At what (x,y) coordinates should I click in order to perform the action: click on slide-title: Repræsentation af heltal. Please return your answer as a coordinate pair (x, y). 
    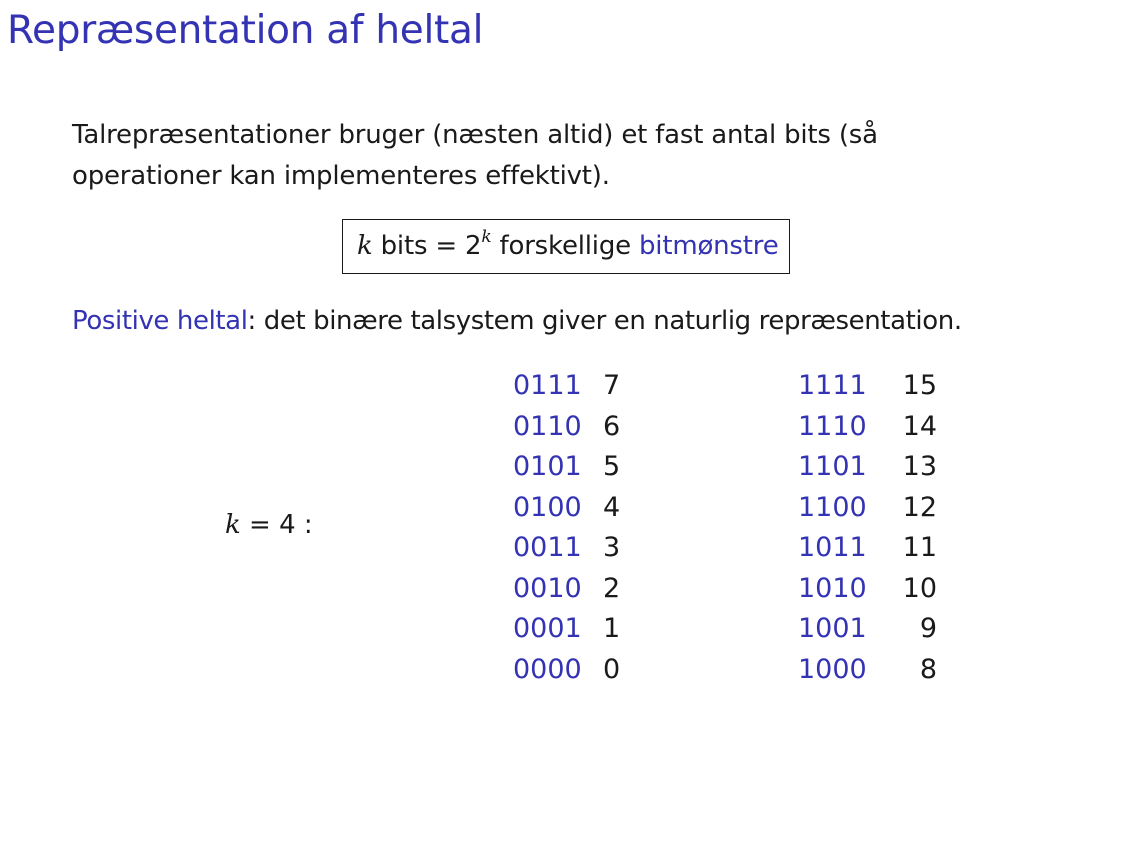
    Looking at the image, I should click on (245, 30).